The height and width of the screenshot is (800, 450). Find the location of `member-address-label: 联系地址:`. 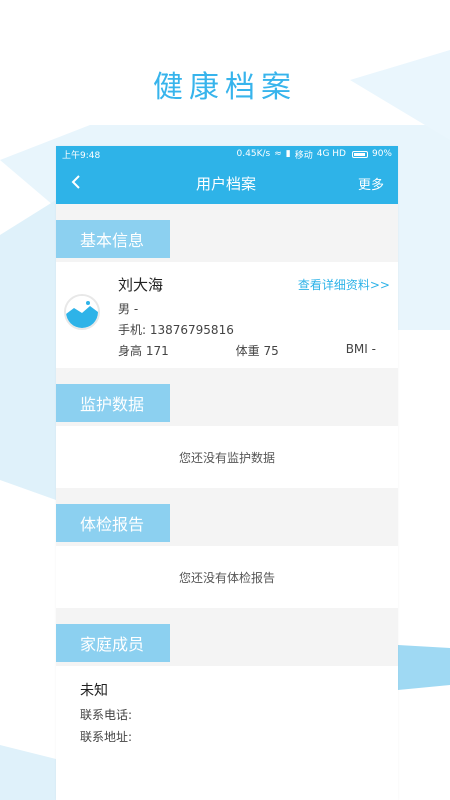

member-address-label: 联系地址: is located at coordinates (106, 737).